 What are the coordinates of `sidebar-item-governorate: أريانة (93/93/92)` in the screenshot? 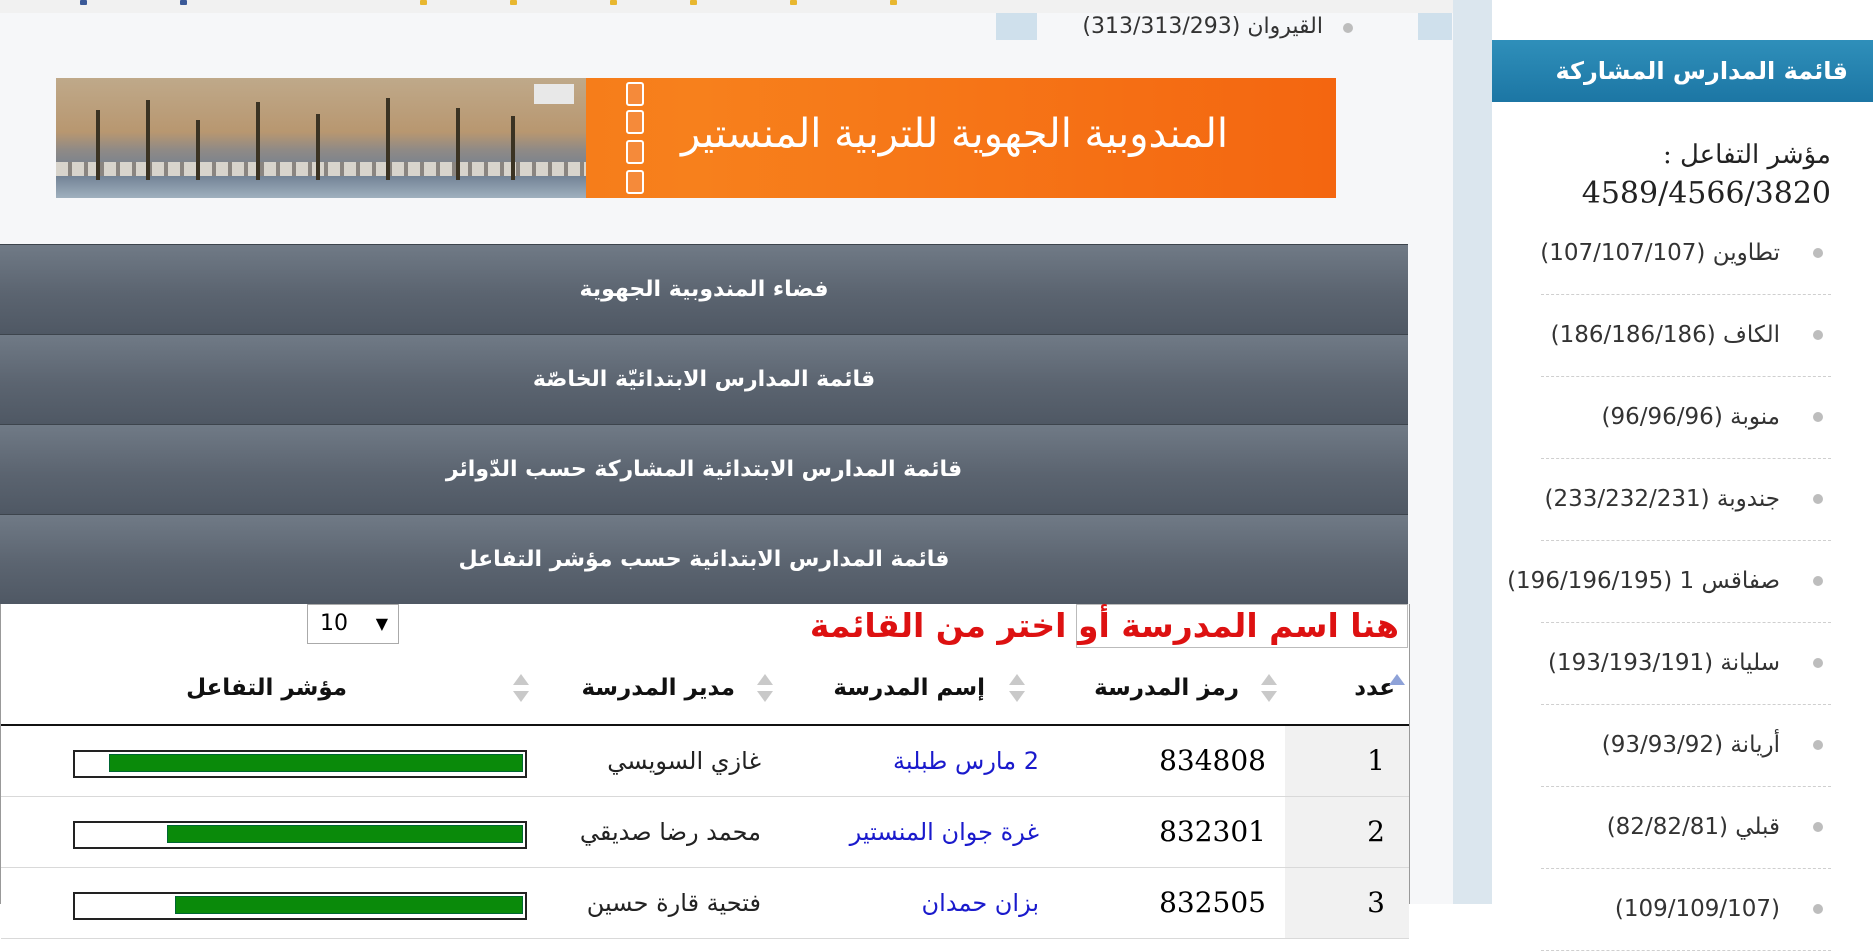 It's located at (1686, 745).